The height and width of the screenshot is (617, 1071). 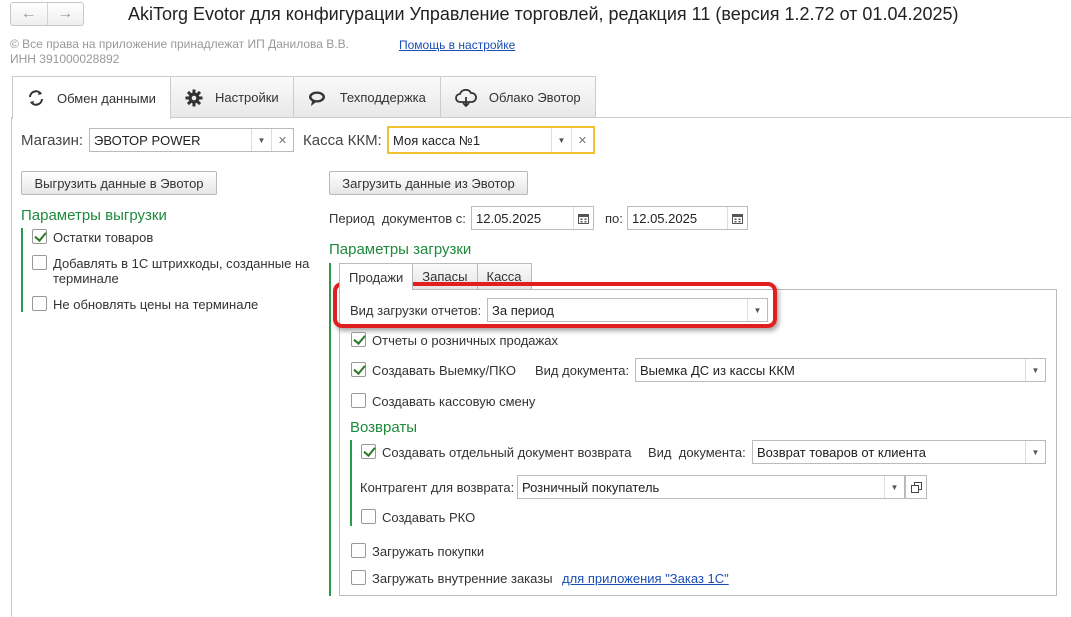 I want to click on help-link: Помощь в настройке, so click(x=457, y=45).